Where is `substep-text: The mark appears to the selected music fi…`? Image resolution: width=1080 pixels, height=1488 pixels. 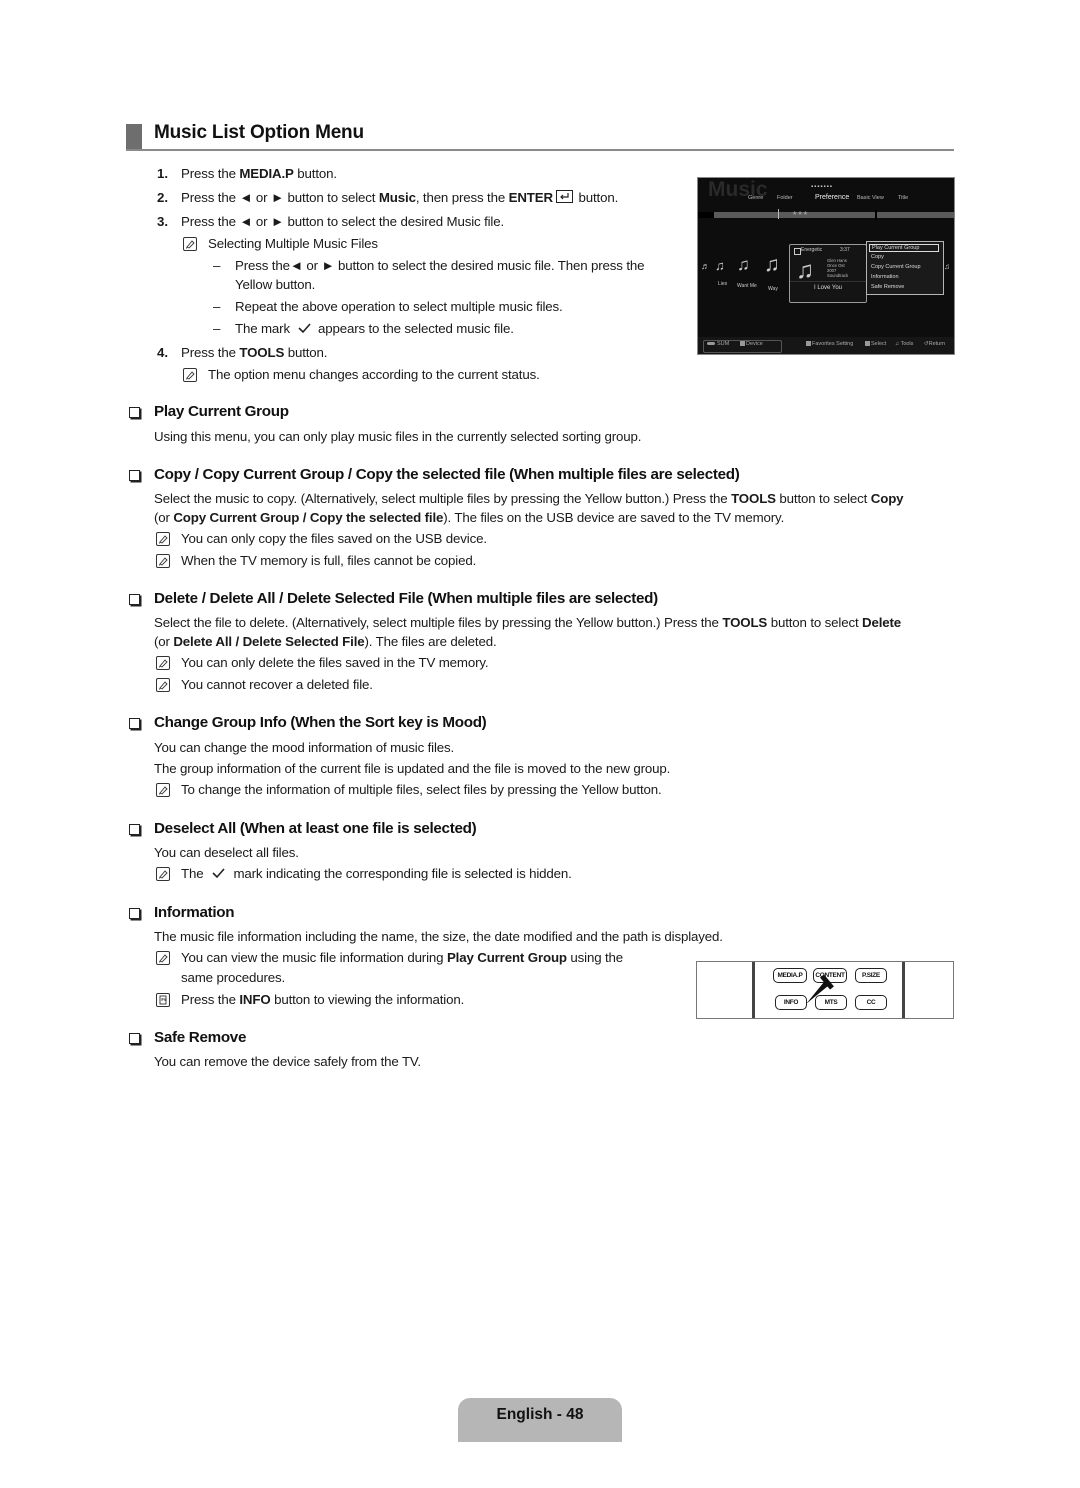
substep-text: The mark appears to the selected music fi… is located at coordinates (374, 329).